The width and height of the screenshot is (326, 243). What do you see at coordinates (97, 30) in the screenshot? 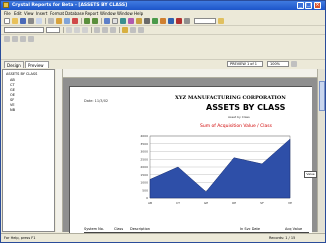
I see `align-left-icon` at bounding box center [97, 30].